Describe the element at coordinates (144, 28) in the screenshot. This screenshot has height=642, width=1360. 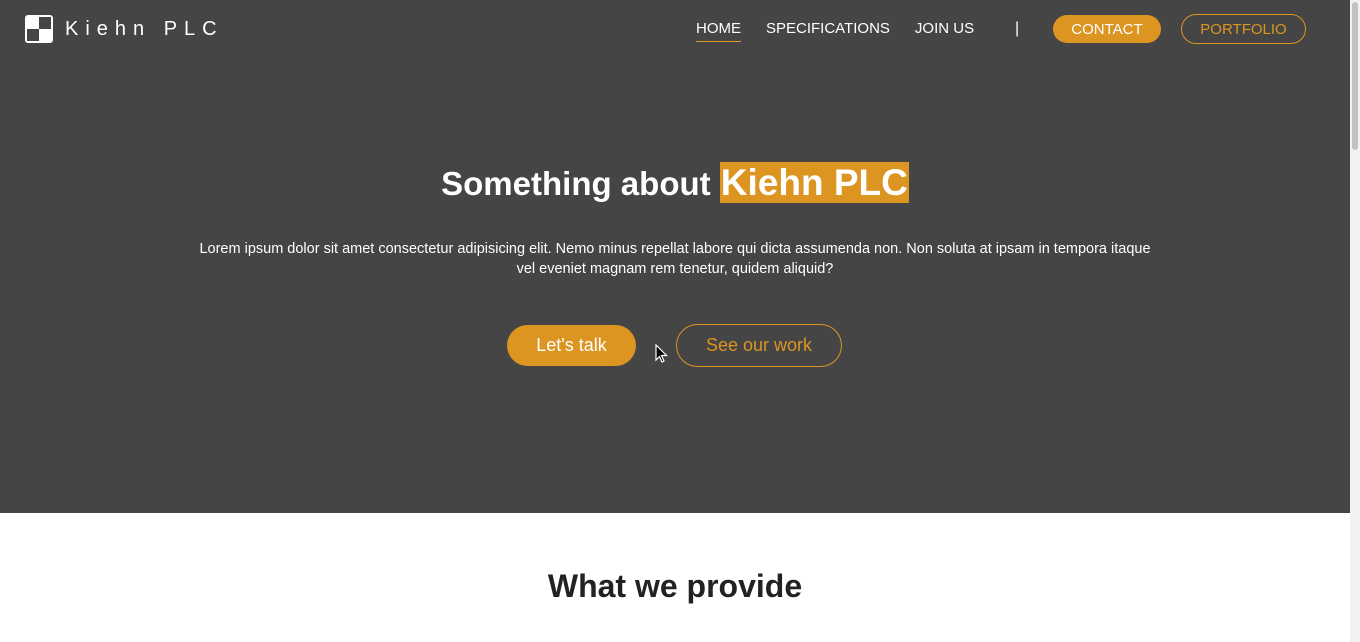
I see `logo-text: Kiehn PLC` at that location.